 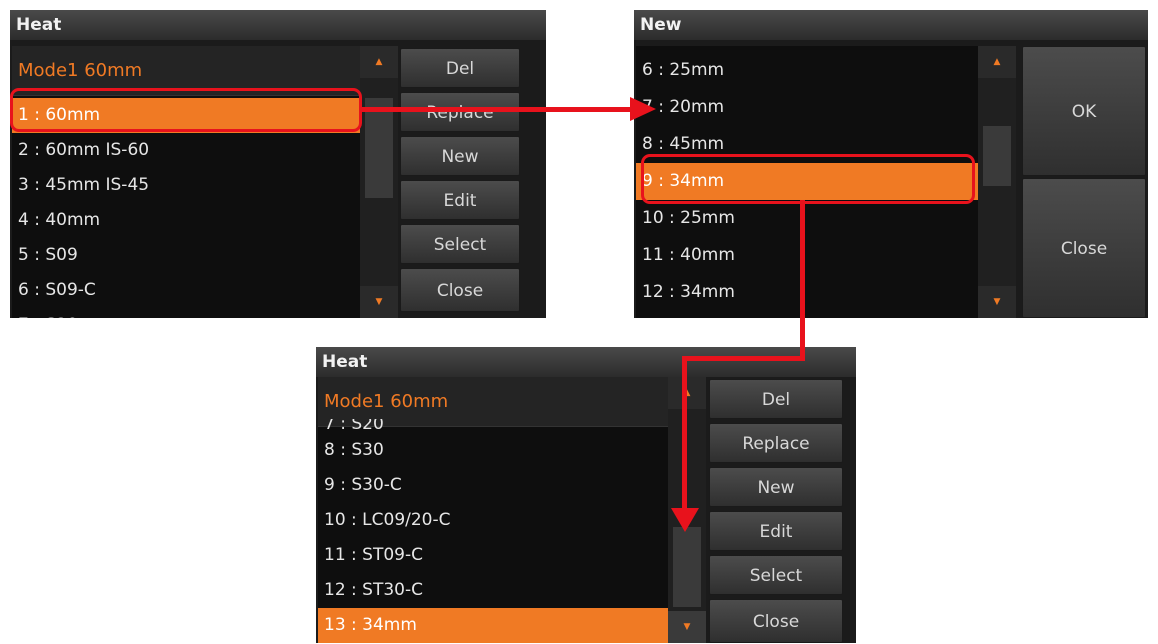 I want to click on list-item: 2 : 60mm IS-60, so click(x=187, y=150).